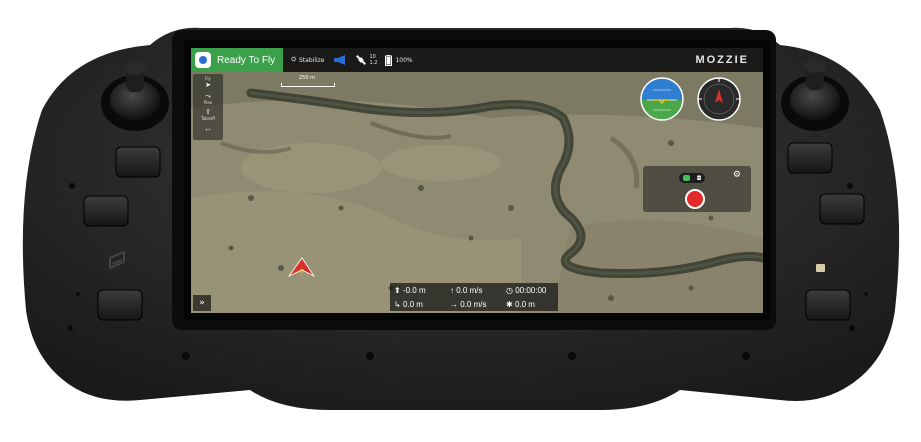 The height and width of the screenshot is (442, 921). I want to click on return-icon: ↩, so click(208, 130).